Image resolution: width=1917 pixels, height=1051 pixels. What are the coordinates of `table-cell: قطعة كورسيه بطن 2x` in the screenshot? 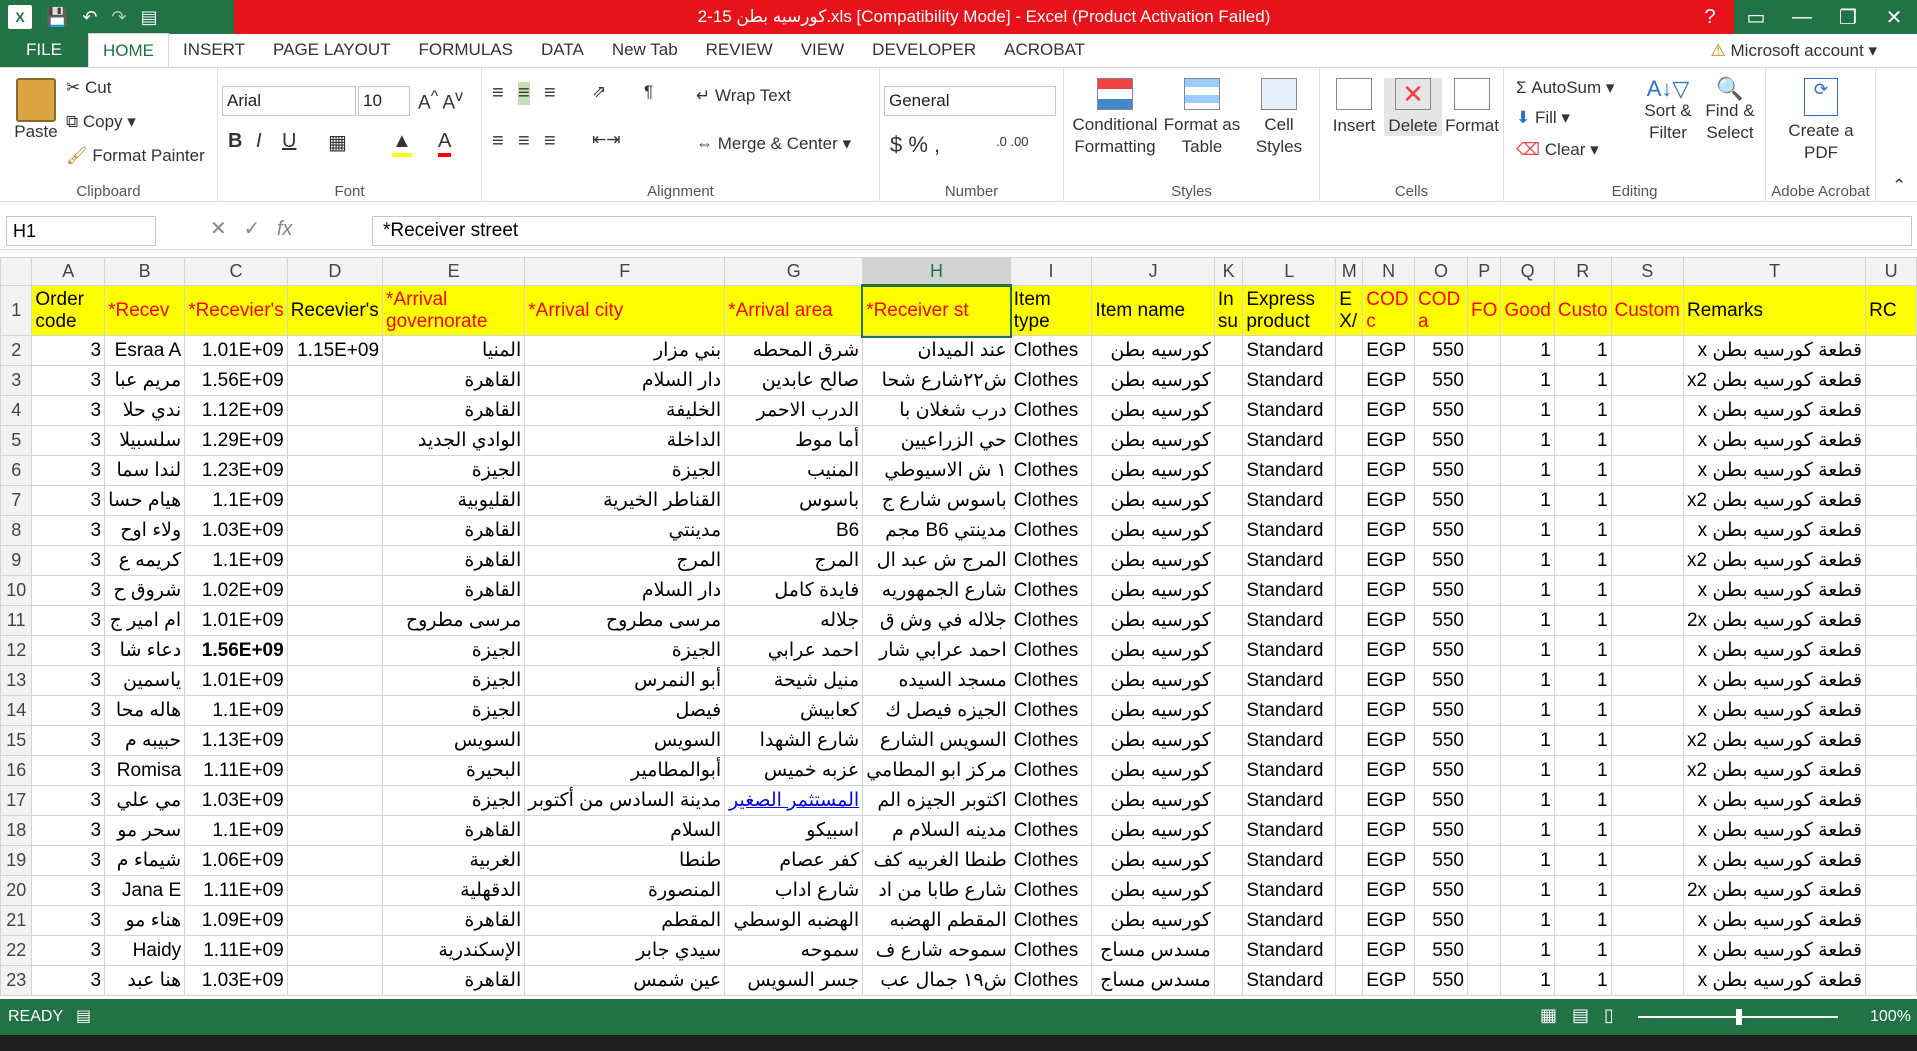 It's located at (1774, 620).